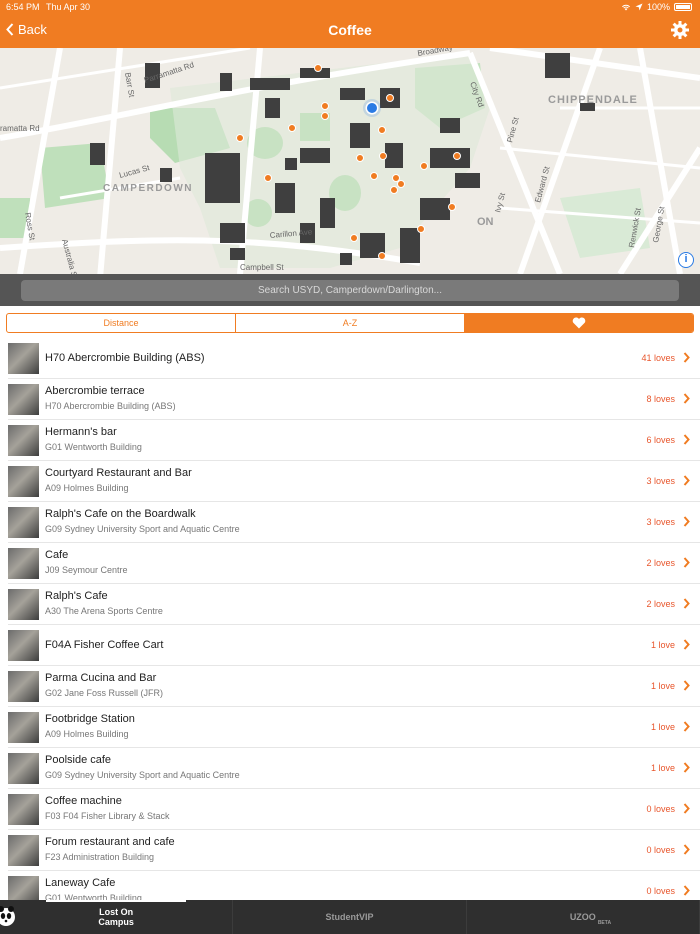 Image resolution: width=700 pixels, height=934 pixels. I want to click on place-building: F23 Administration Building, so click(100, 857).